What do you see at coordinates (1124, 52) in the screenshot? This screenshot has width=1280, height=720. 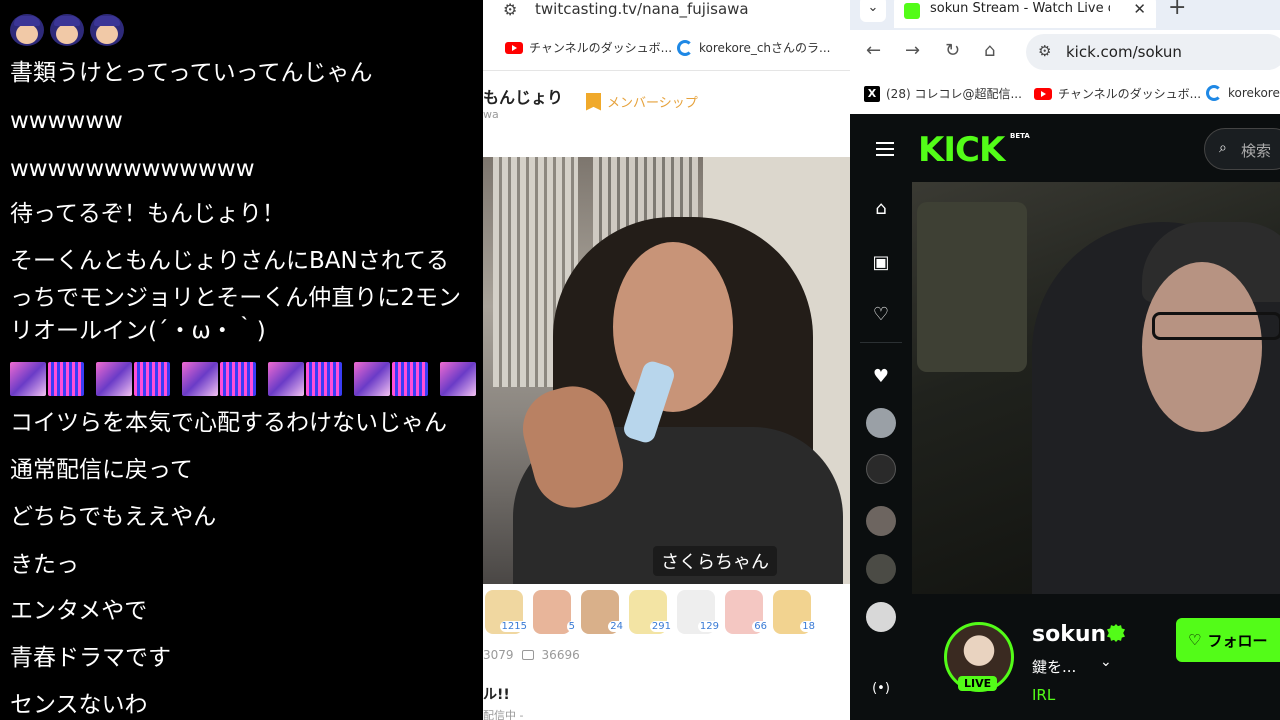 I see `url-text: kick.com/sokun` at bounding box center [1124, 52].